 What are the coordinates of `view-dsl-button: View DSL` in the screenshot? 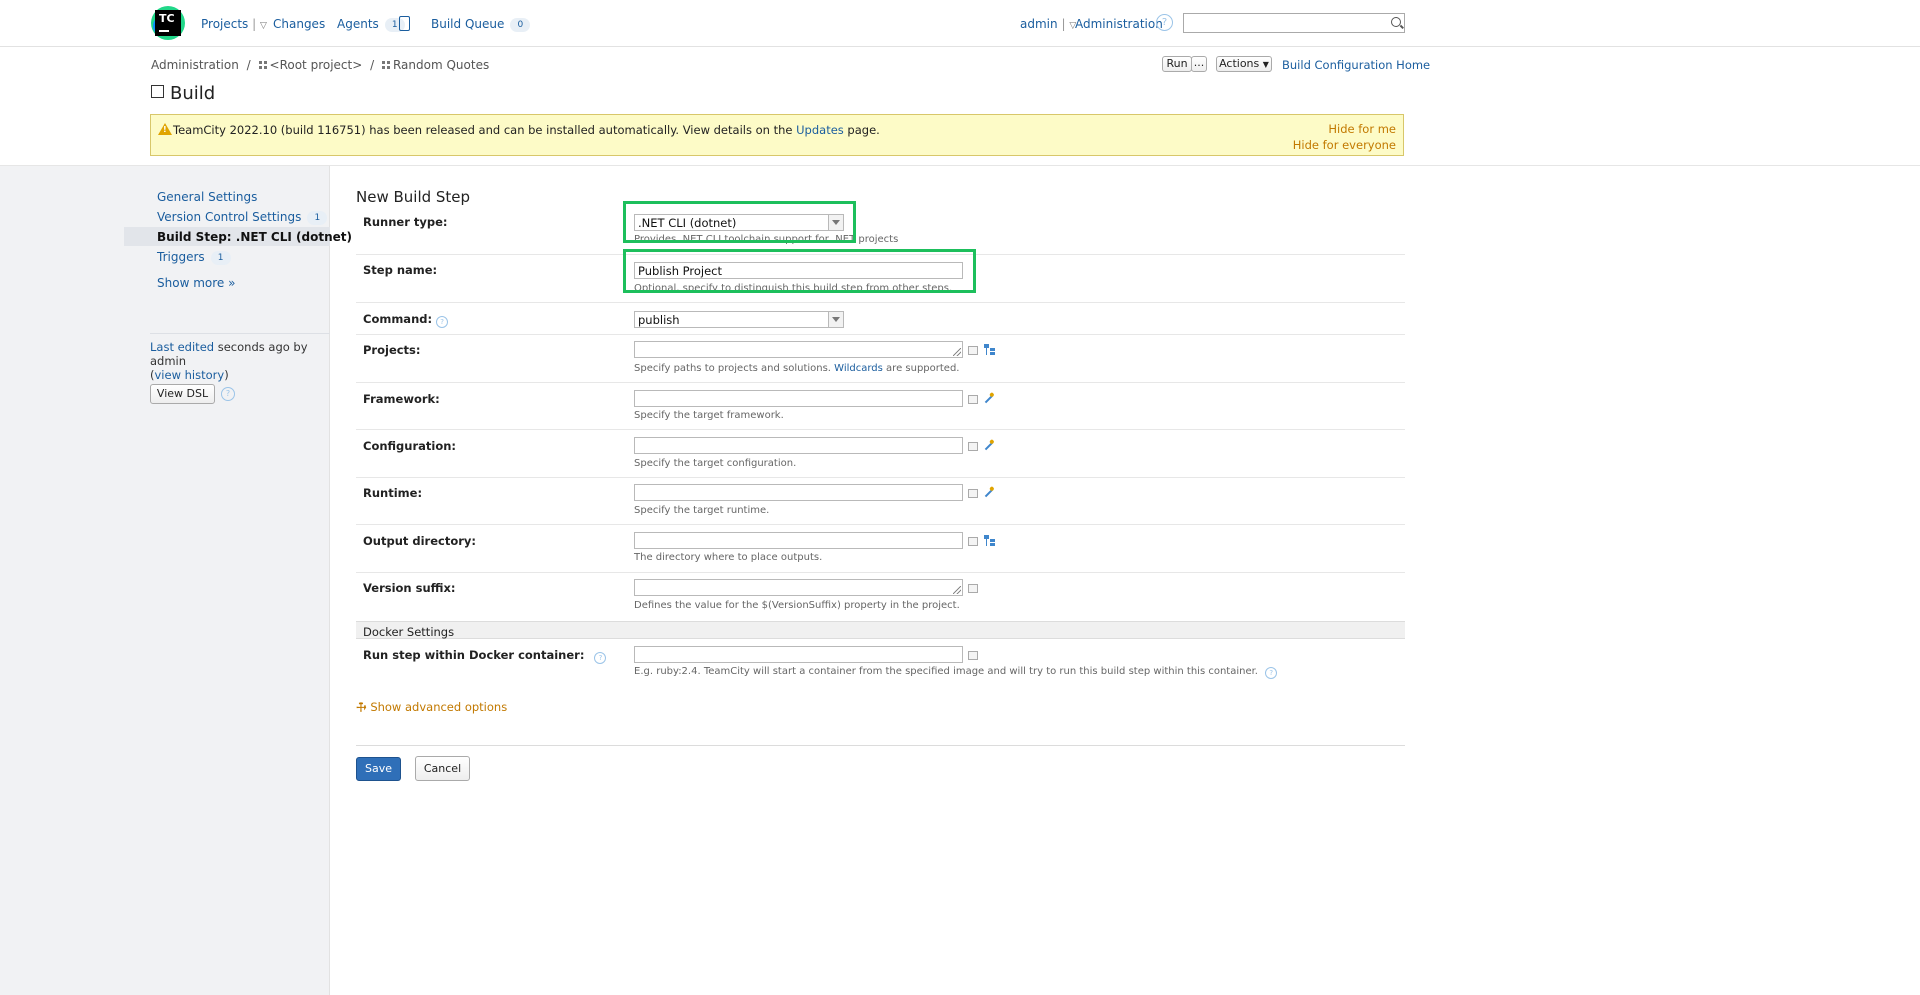 It's located at (182, 394).